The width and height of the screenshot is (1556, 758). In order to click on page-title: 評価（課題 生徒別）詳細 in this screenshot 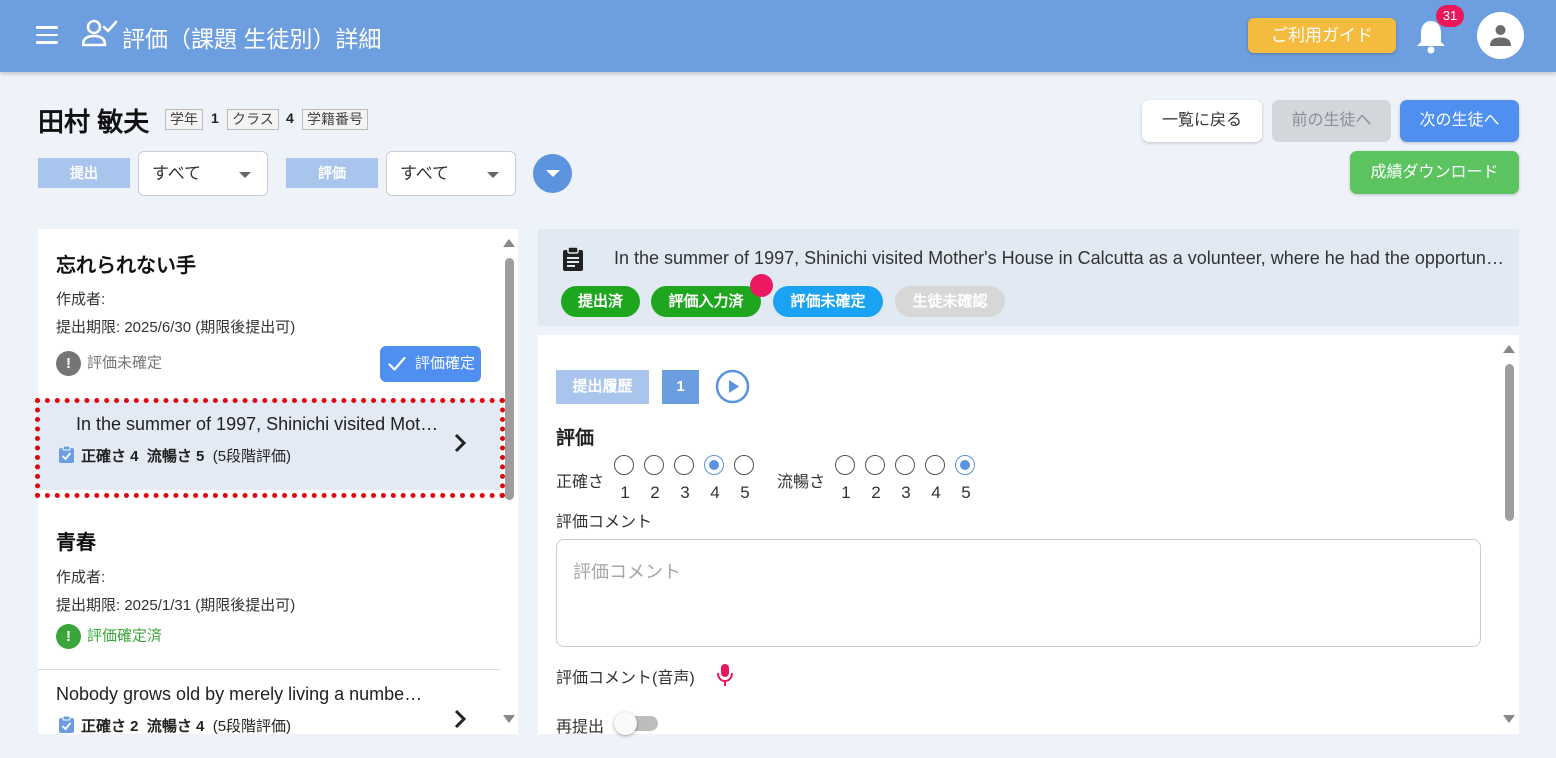, I will do `click(252, 39)`.